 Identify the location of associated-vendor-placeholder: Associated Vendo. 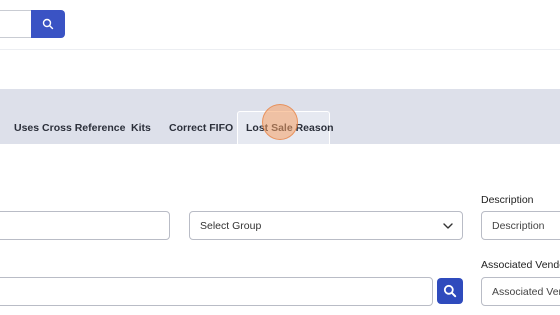
(526, 291).